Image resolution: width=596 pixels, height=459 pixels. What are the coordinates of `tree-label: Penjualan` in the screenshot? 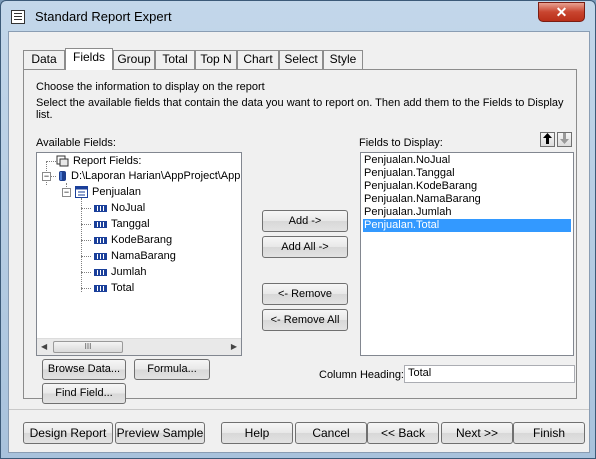 It's located at (116, 192).